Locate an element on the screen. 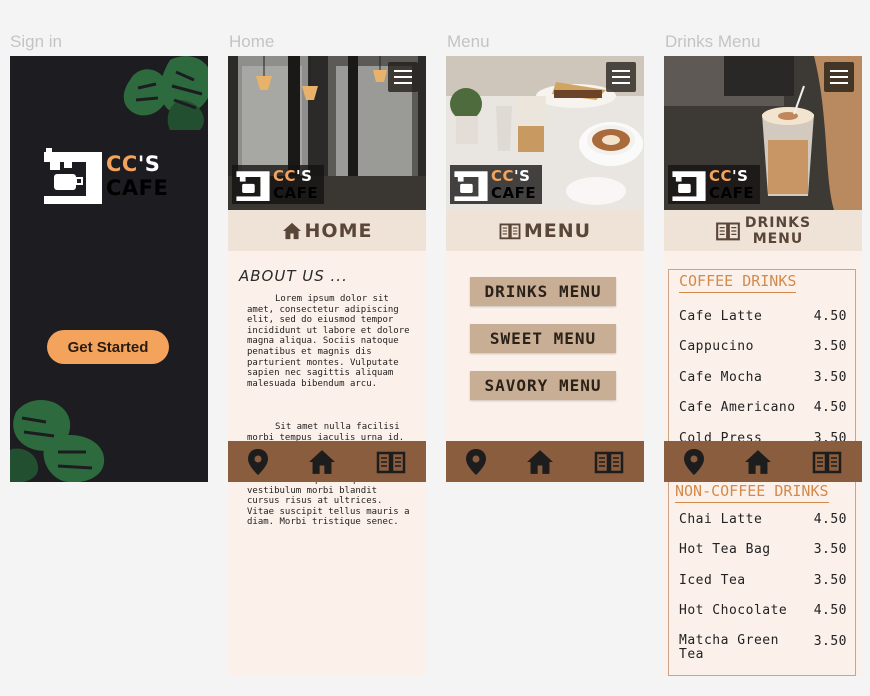 The width and height of the screenshot is (870, 696). drinks-title-bar: DRINKS MENU is located at coordinates (763, 230).